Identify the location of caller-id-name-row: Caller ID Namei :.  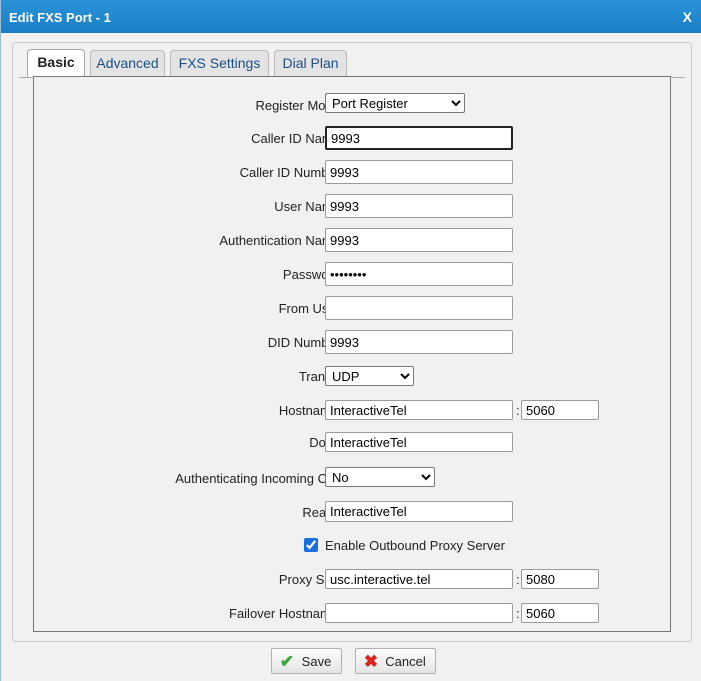
(353, 138).